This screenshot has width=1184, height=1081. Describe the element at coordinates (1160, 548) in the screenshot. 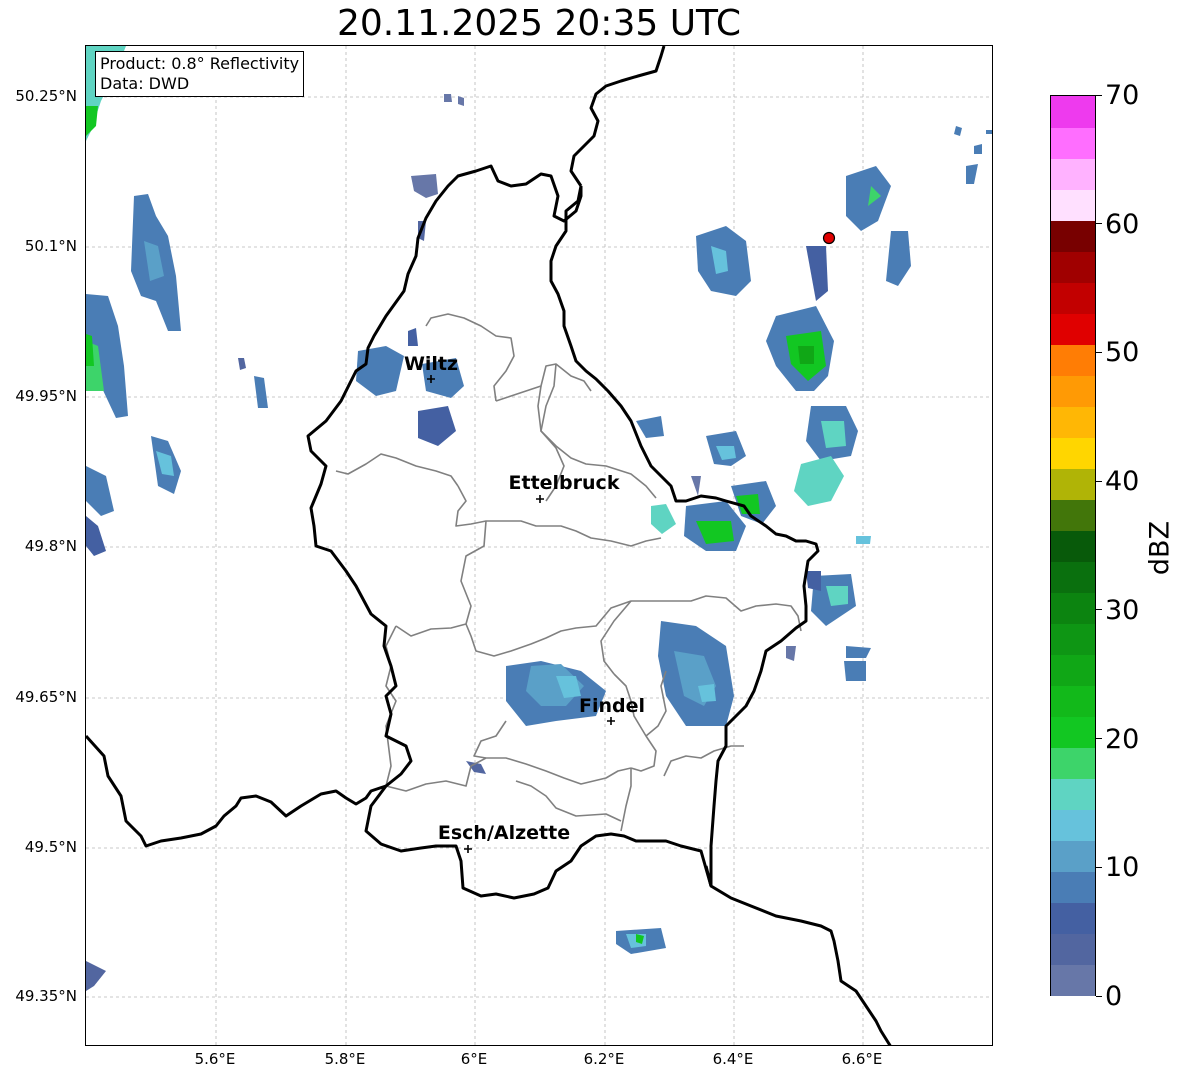

I see `colorbar-label: dBZ` at that location.